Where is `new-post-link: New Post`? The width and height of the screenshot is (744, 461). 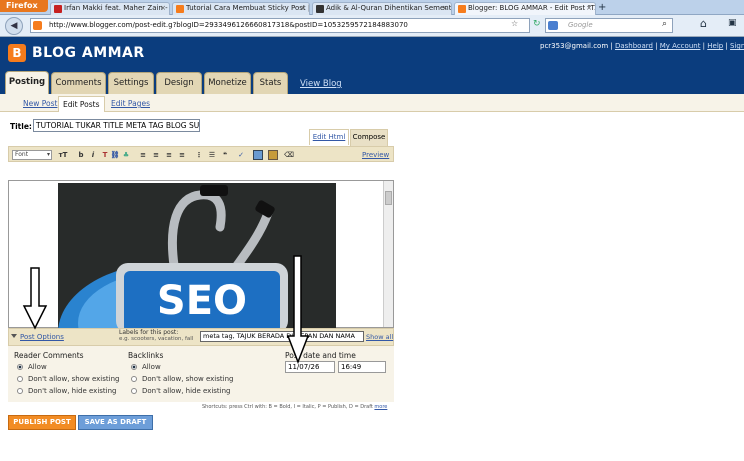
new-post-link: New Post is located at coordinates (40, 103).